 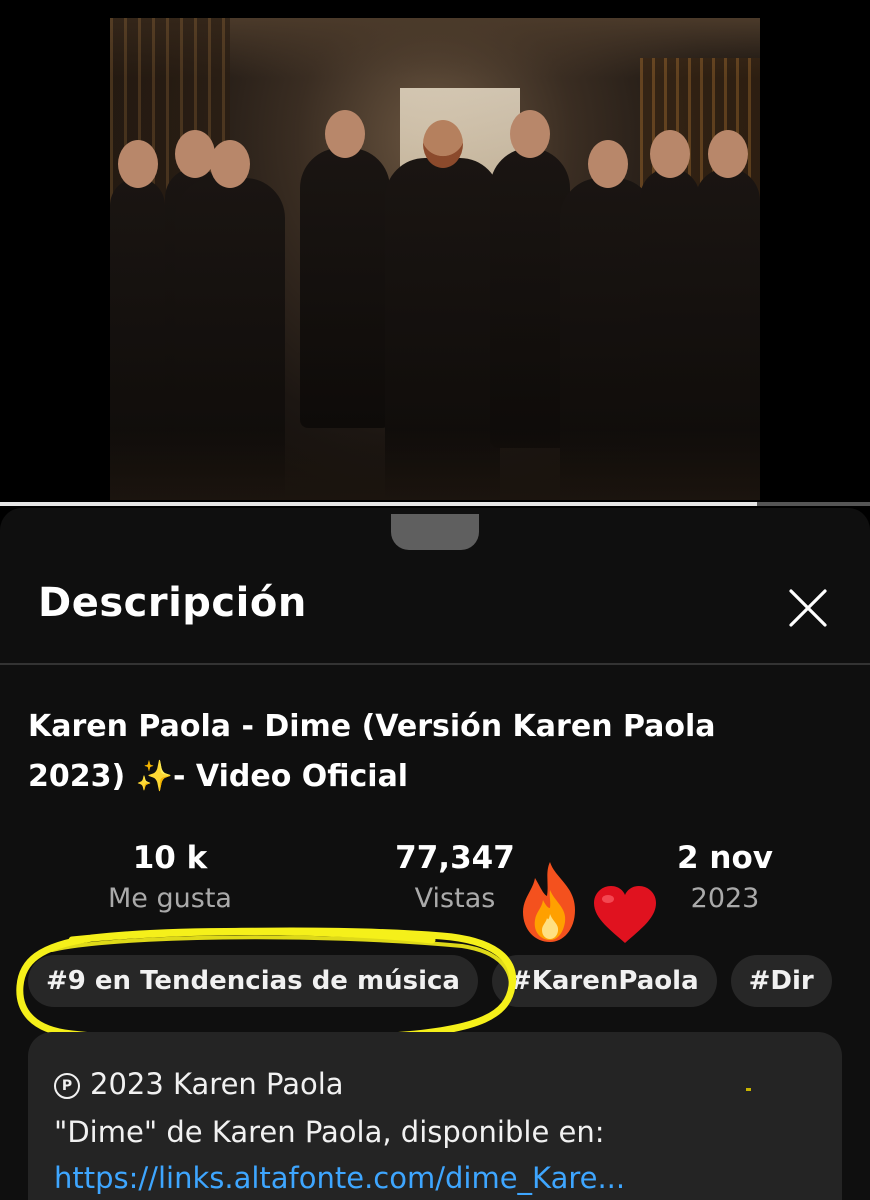 What do you see at coordinates (604, 981) in the screenshot?
I see `chip-karenpaola: #KarenPaola` at bounding box center [604, 981].